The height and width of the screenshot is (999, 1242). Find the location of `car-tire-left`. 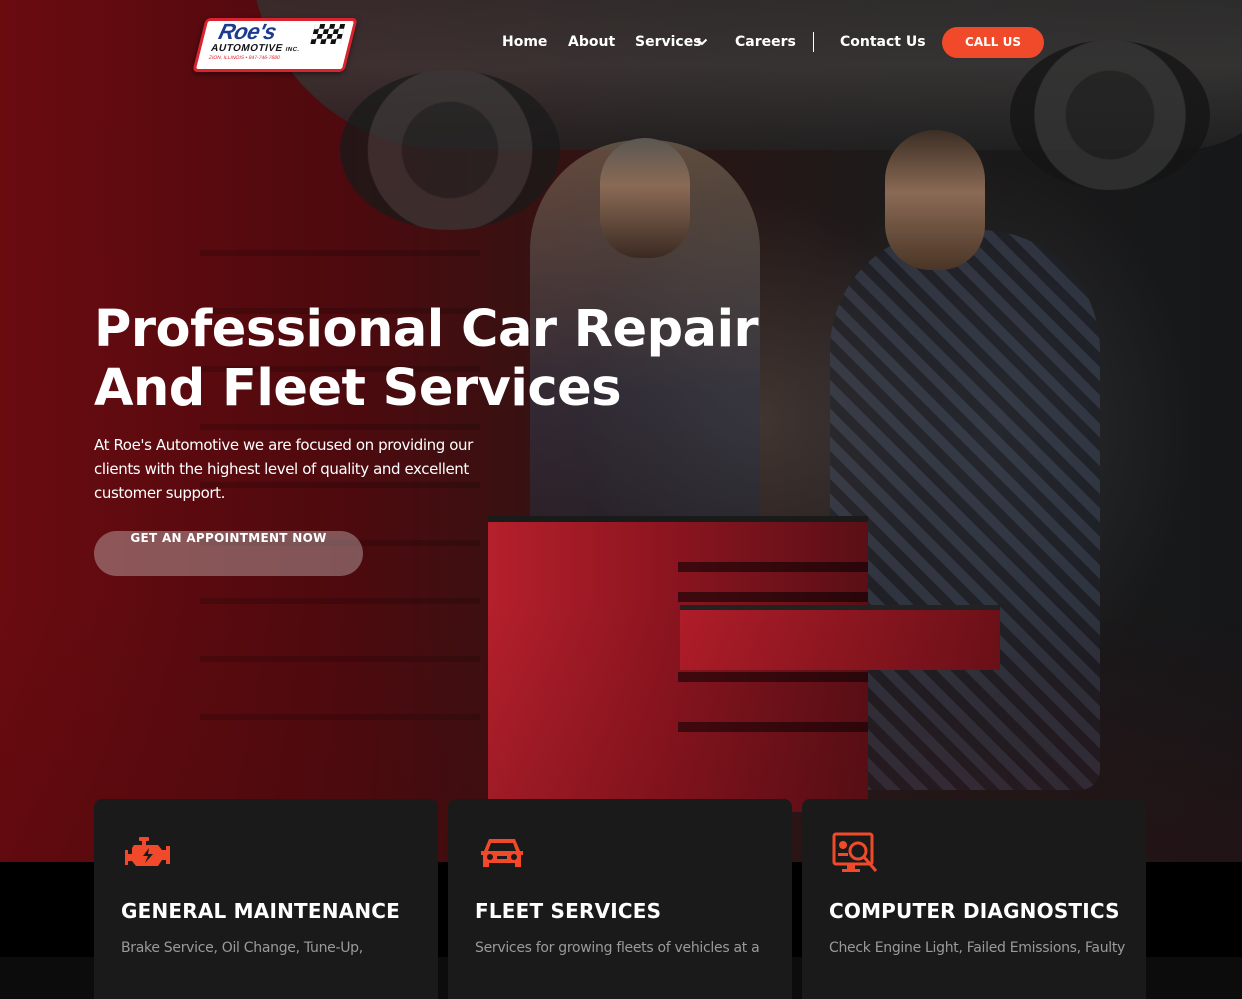

car-tire-left is located at coordinates (450, 150).